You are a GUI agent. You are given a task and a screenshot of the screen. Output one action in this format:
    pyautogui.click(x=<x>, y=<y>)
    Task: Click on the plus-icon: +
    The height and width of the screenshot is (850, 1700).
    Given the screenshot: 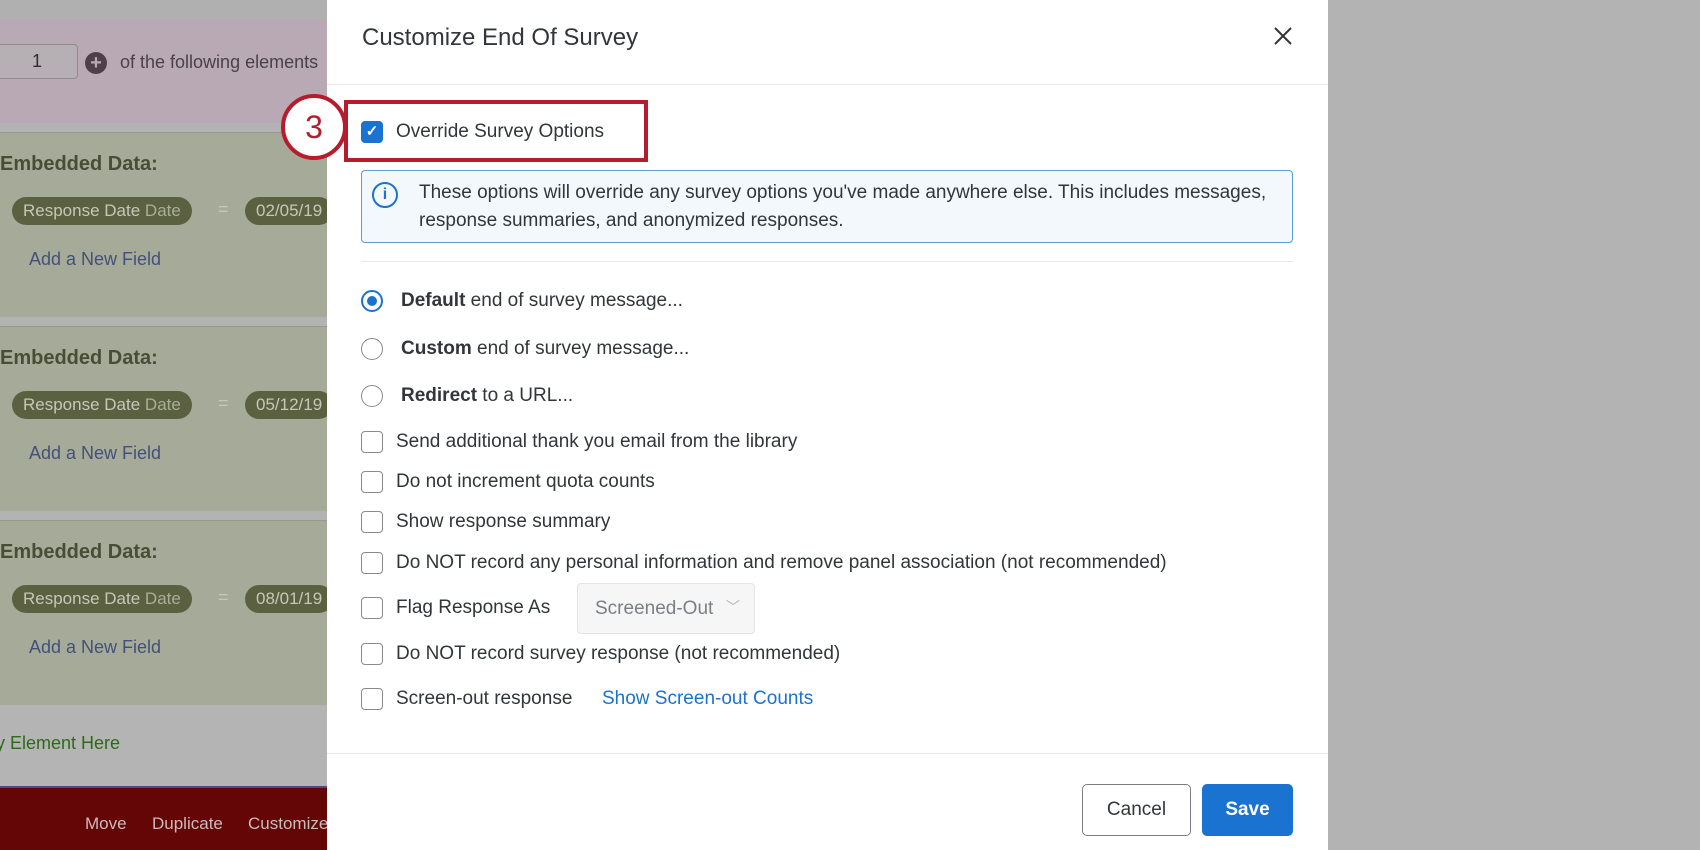 What is the action you would take?
    pyautogui.click(x=96, y=63)
    